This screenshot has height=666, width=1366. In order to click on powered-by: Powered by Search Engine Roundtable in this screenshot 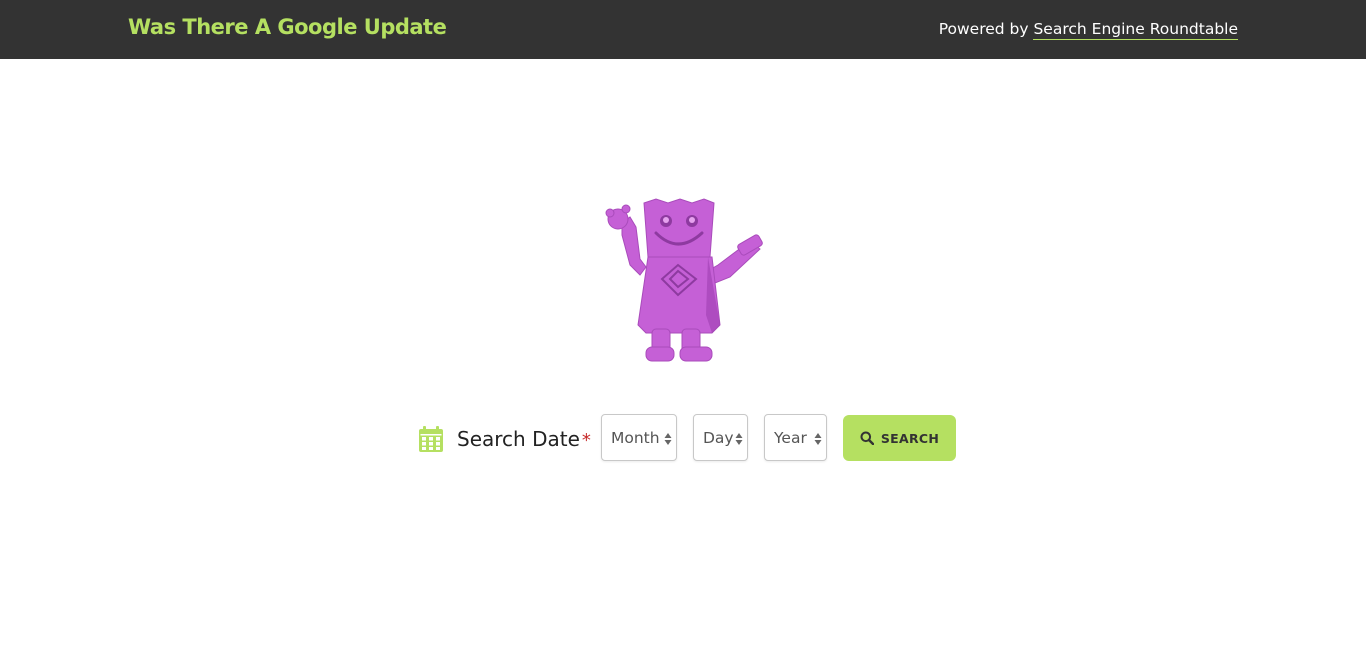, I will do `click(1088, 30)`.